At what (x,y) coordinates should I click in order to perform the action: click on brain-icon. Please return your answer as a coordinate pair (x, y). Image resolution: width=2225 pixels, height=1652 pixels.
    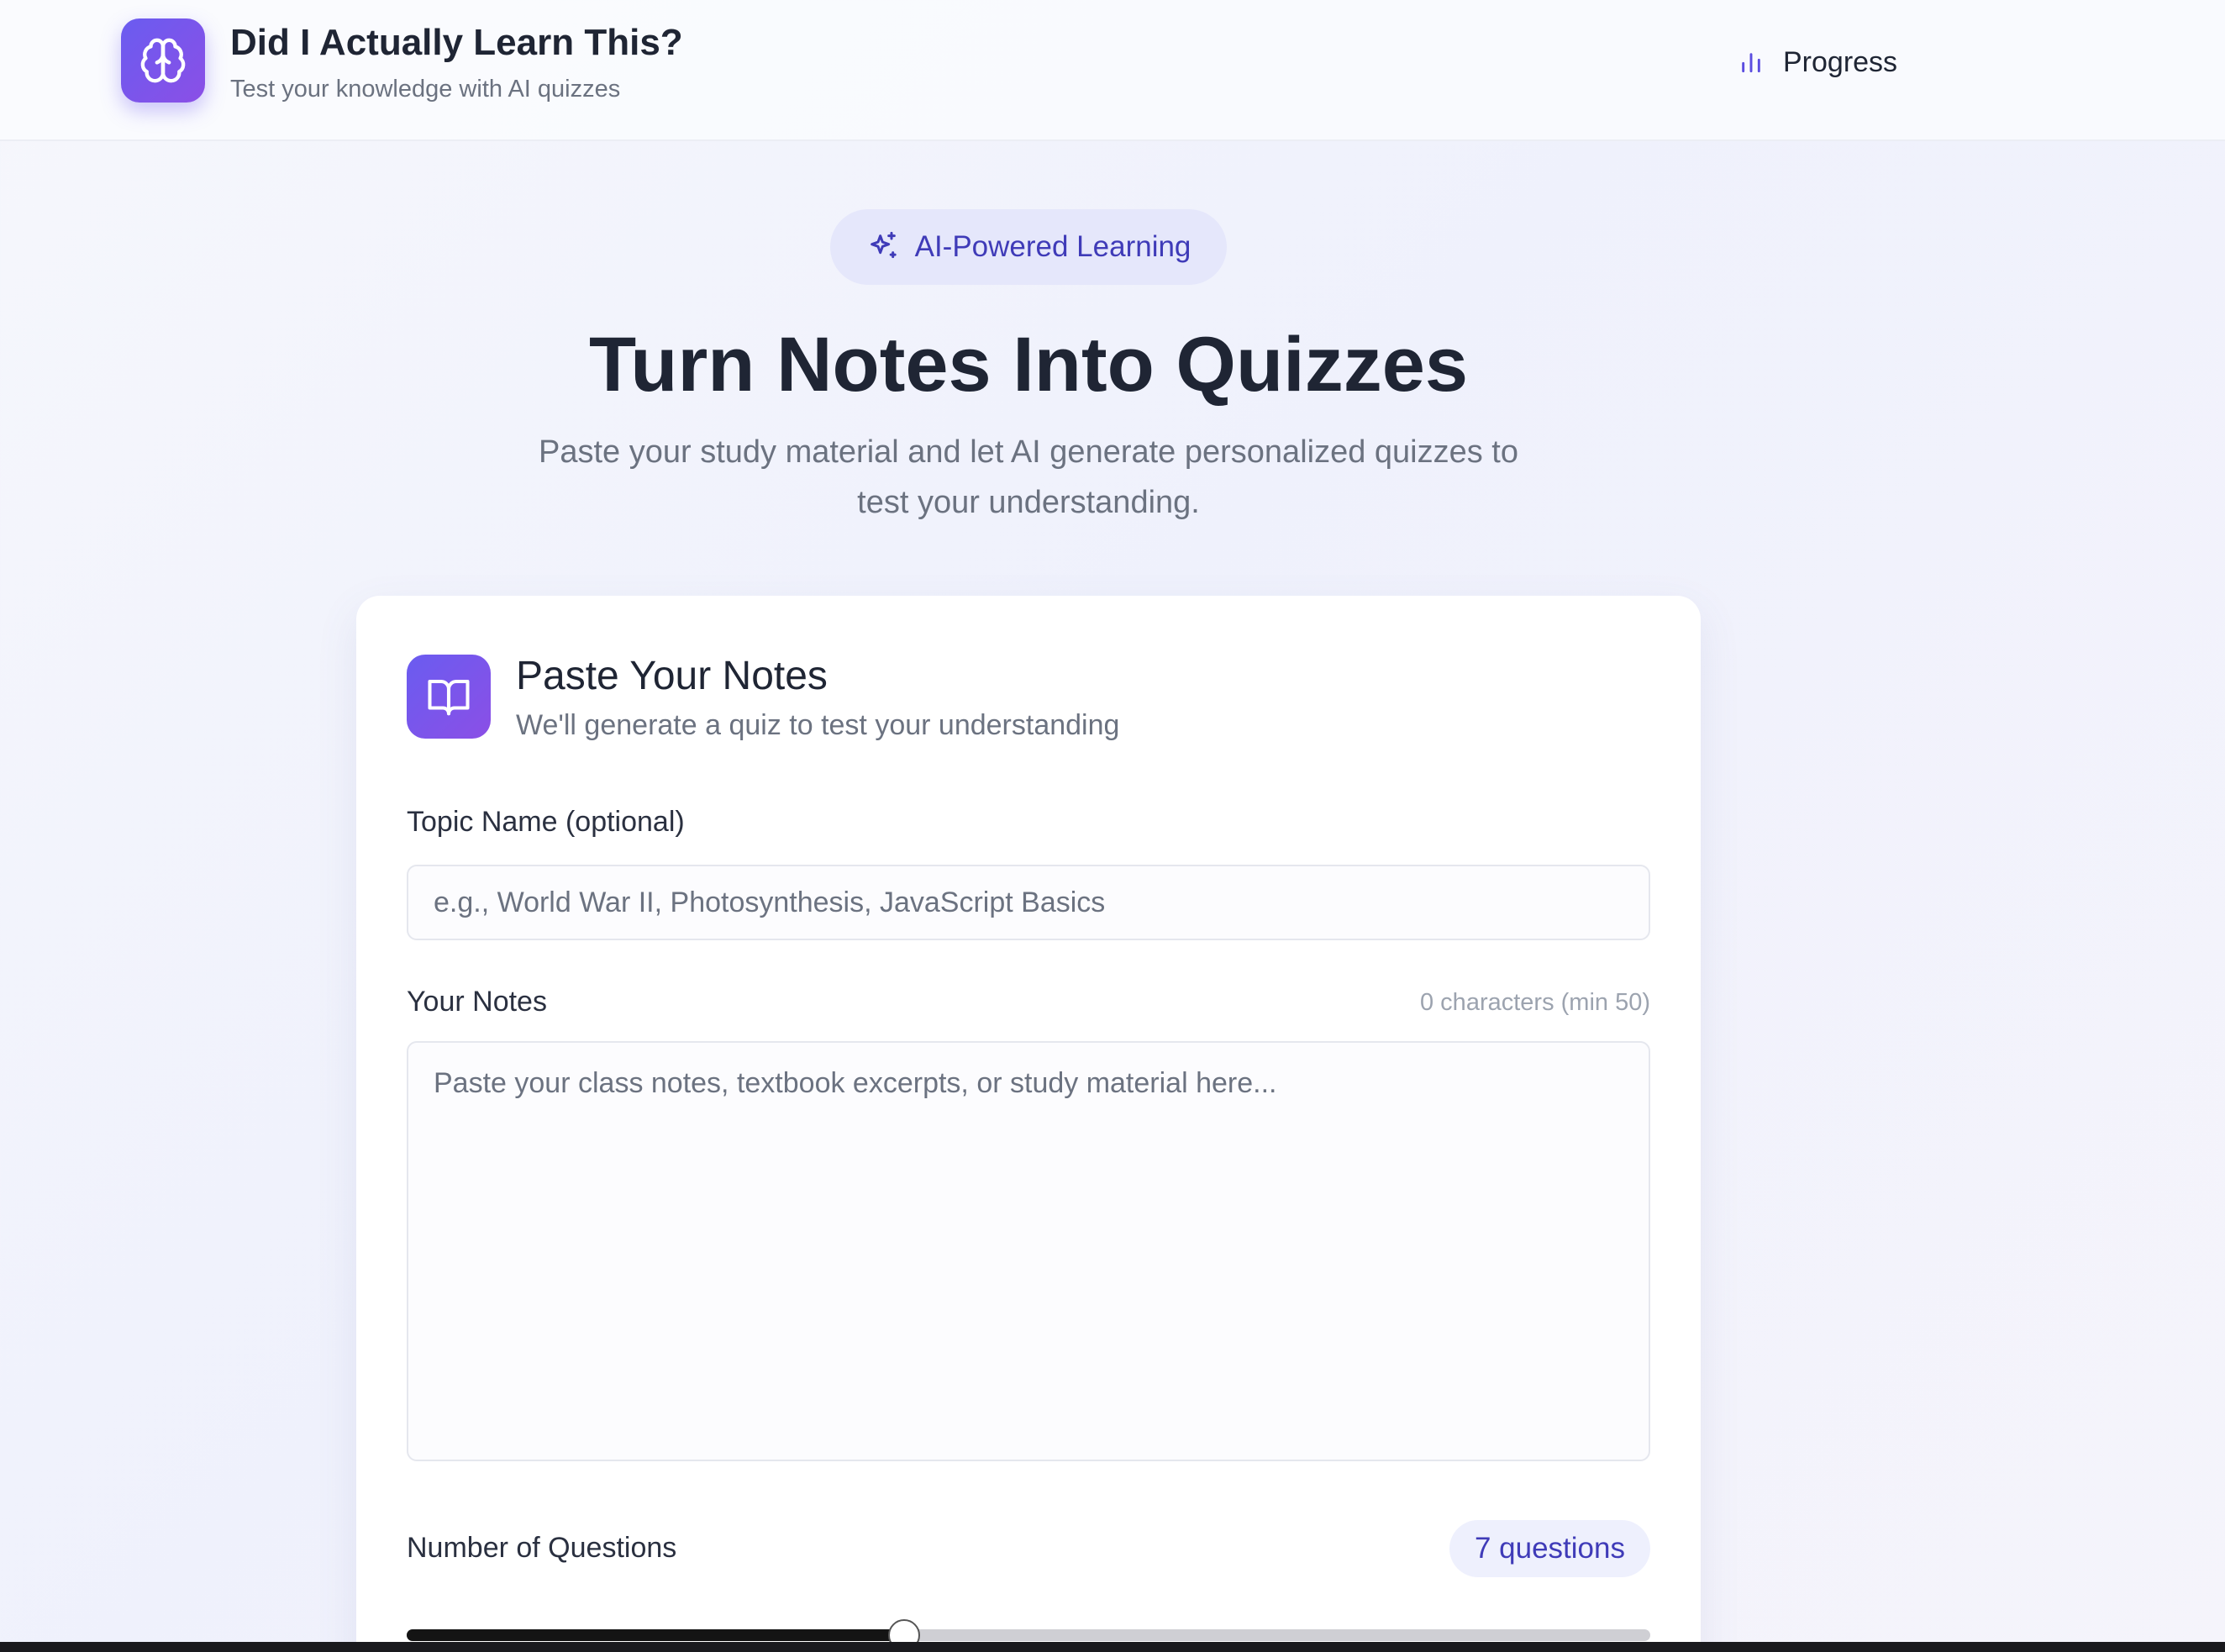
    Looking at the image, I should click on (163, 61).